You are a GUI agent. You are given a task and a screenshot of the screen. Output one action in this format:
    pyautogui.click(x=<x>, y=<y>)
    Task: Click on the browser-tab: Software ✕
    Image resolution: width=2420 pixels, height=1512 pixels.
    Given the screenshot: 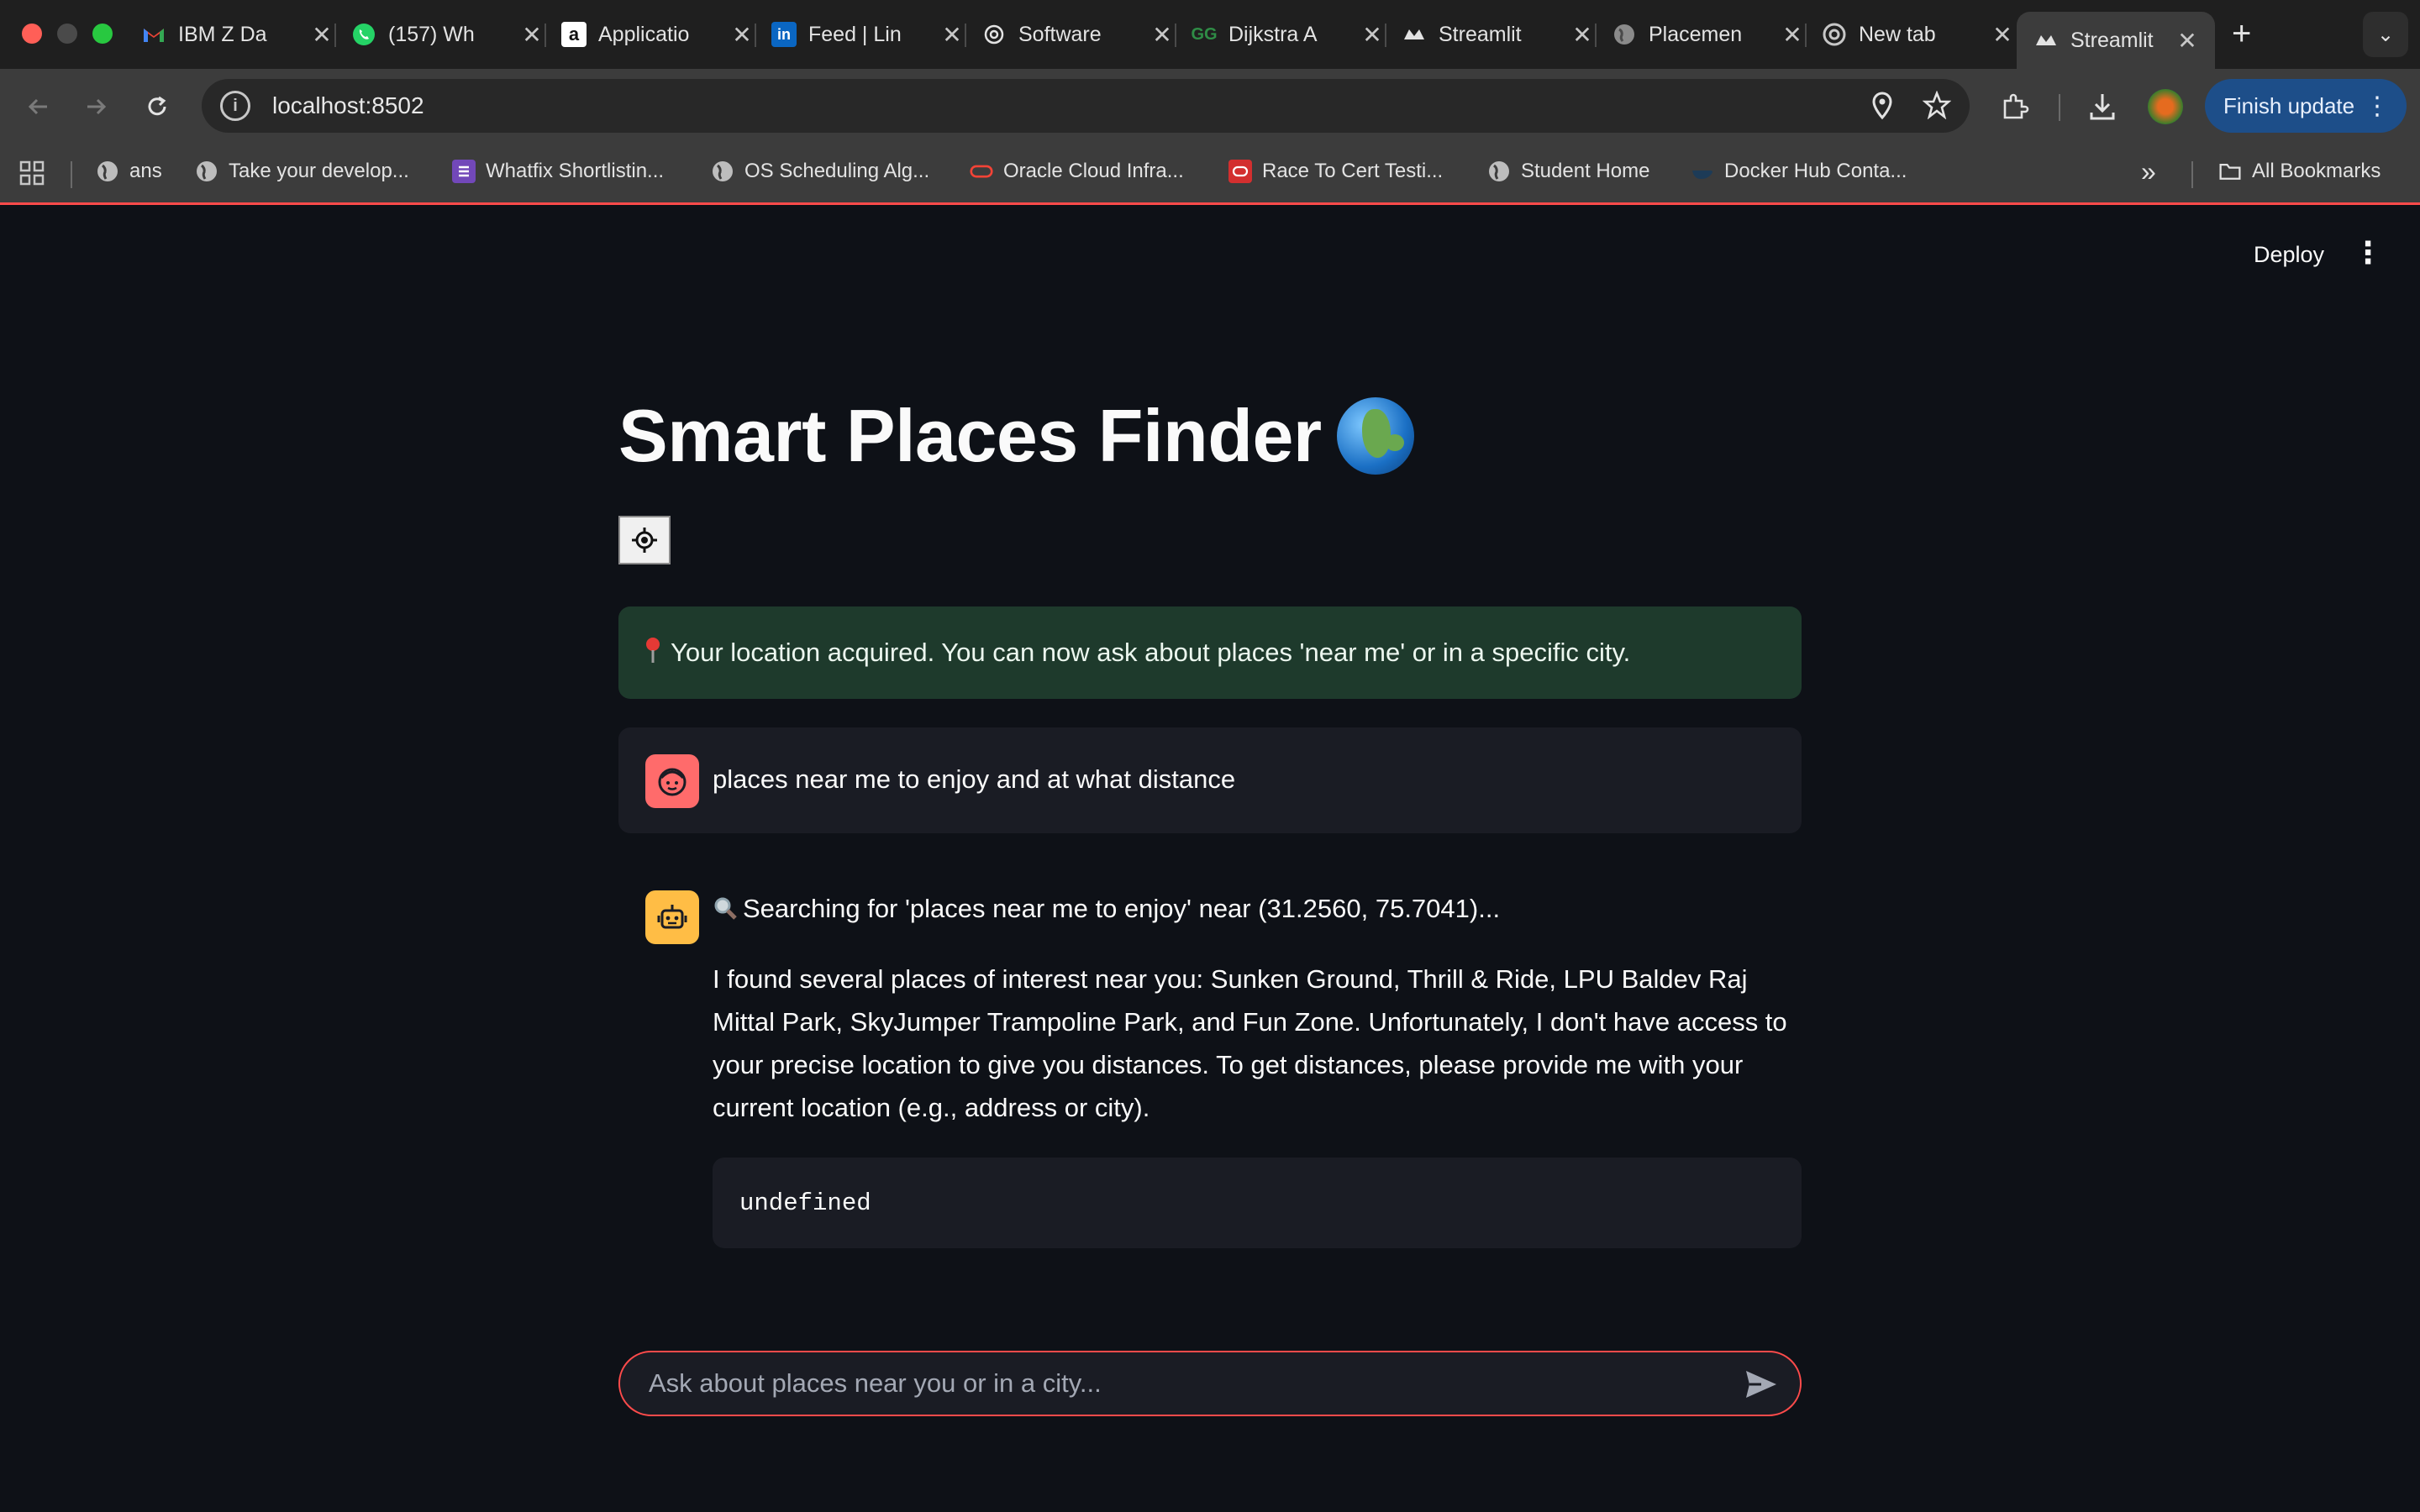 What is the action you would take?
    pyautogui.click(x=1078, y=34)
    